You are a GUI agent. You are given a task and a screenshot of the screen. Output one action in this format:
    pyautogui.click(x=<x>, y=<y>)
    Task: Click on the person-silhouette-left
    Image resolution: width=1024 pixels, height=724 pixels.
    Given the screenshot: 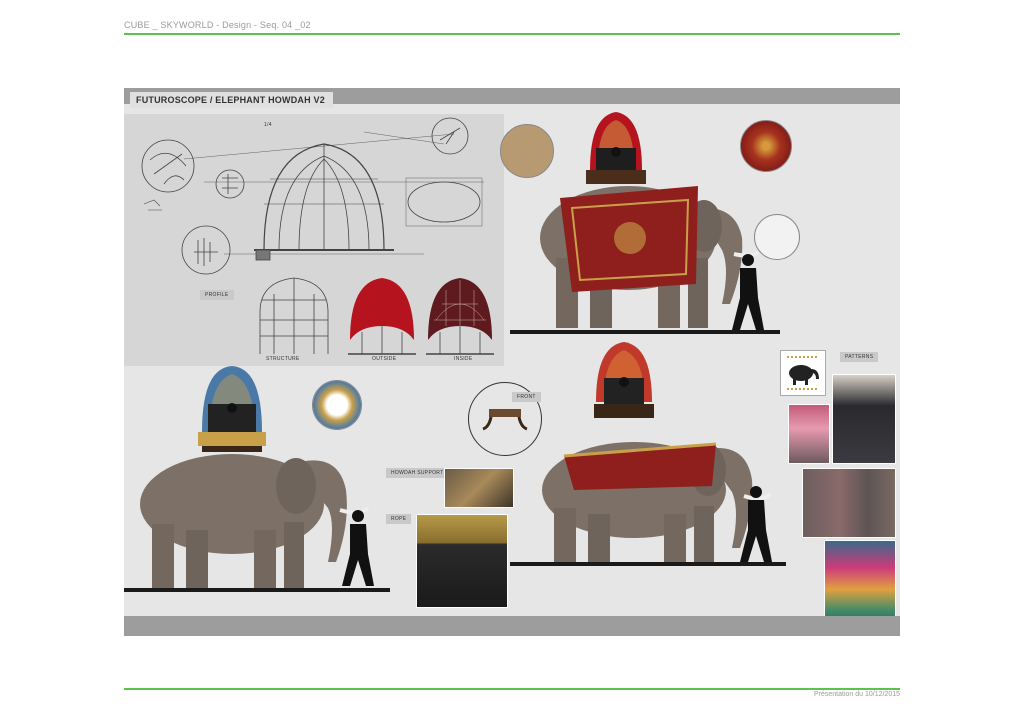 What is the action you would take?
    pyautogui.click(x=358, y=548)
    